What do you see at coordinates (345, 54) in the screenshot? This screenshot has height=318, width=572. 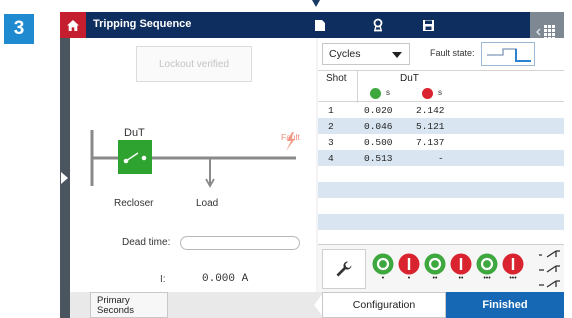 I see `cycles-dropdown-value: Cycles` at bounding box center [345, 54].